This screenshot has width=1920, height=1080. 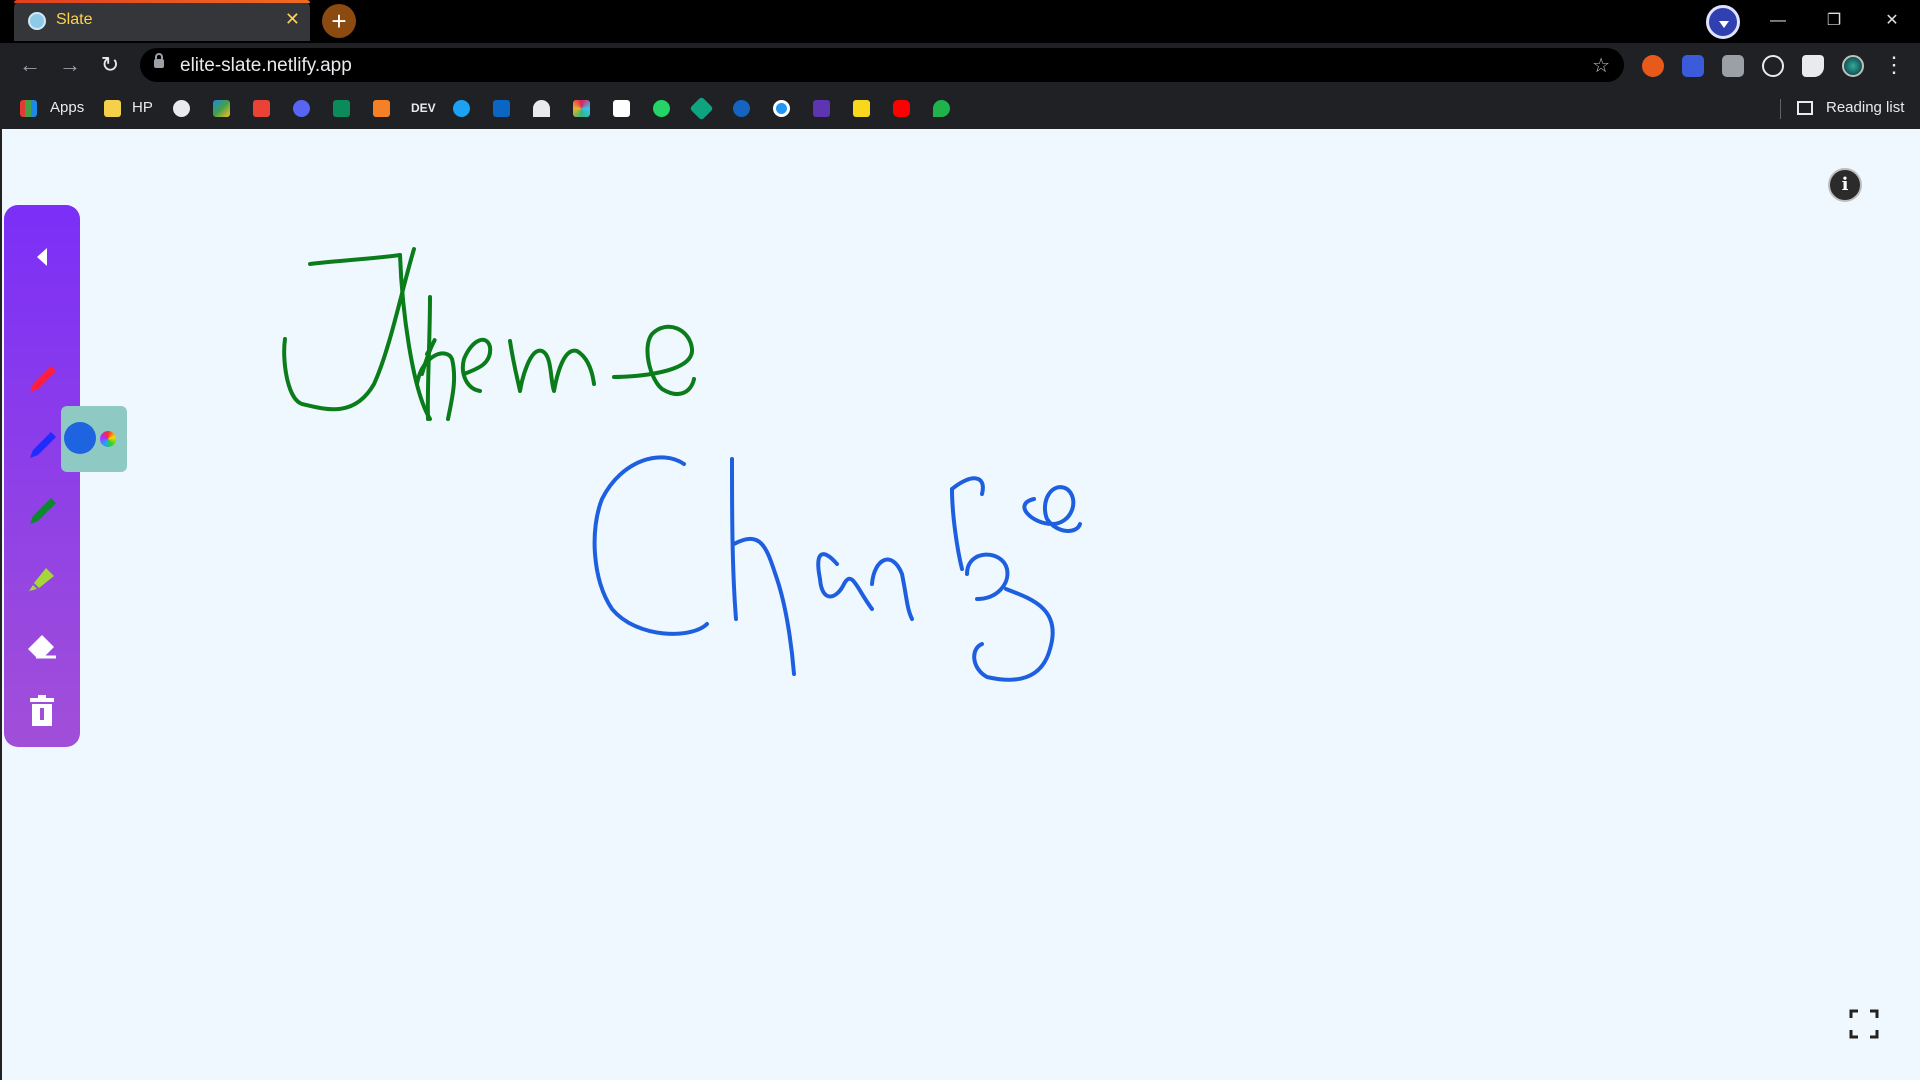 I want to click on collapse-panel-button, so click(x=42, y=257).